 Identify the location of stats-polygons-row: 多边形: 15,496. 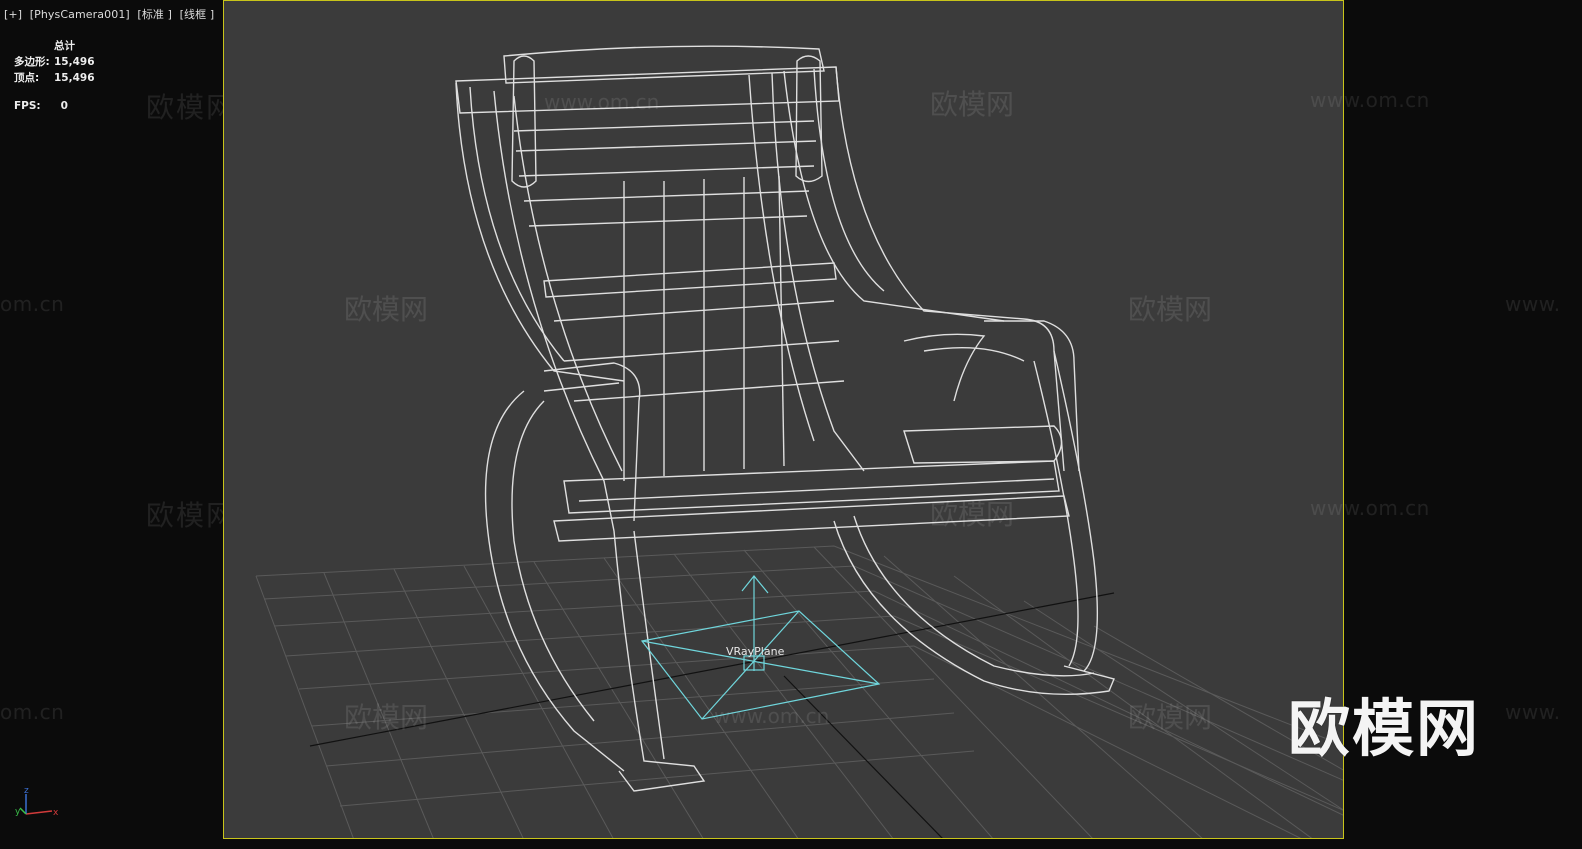
(54, 62).